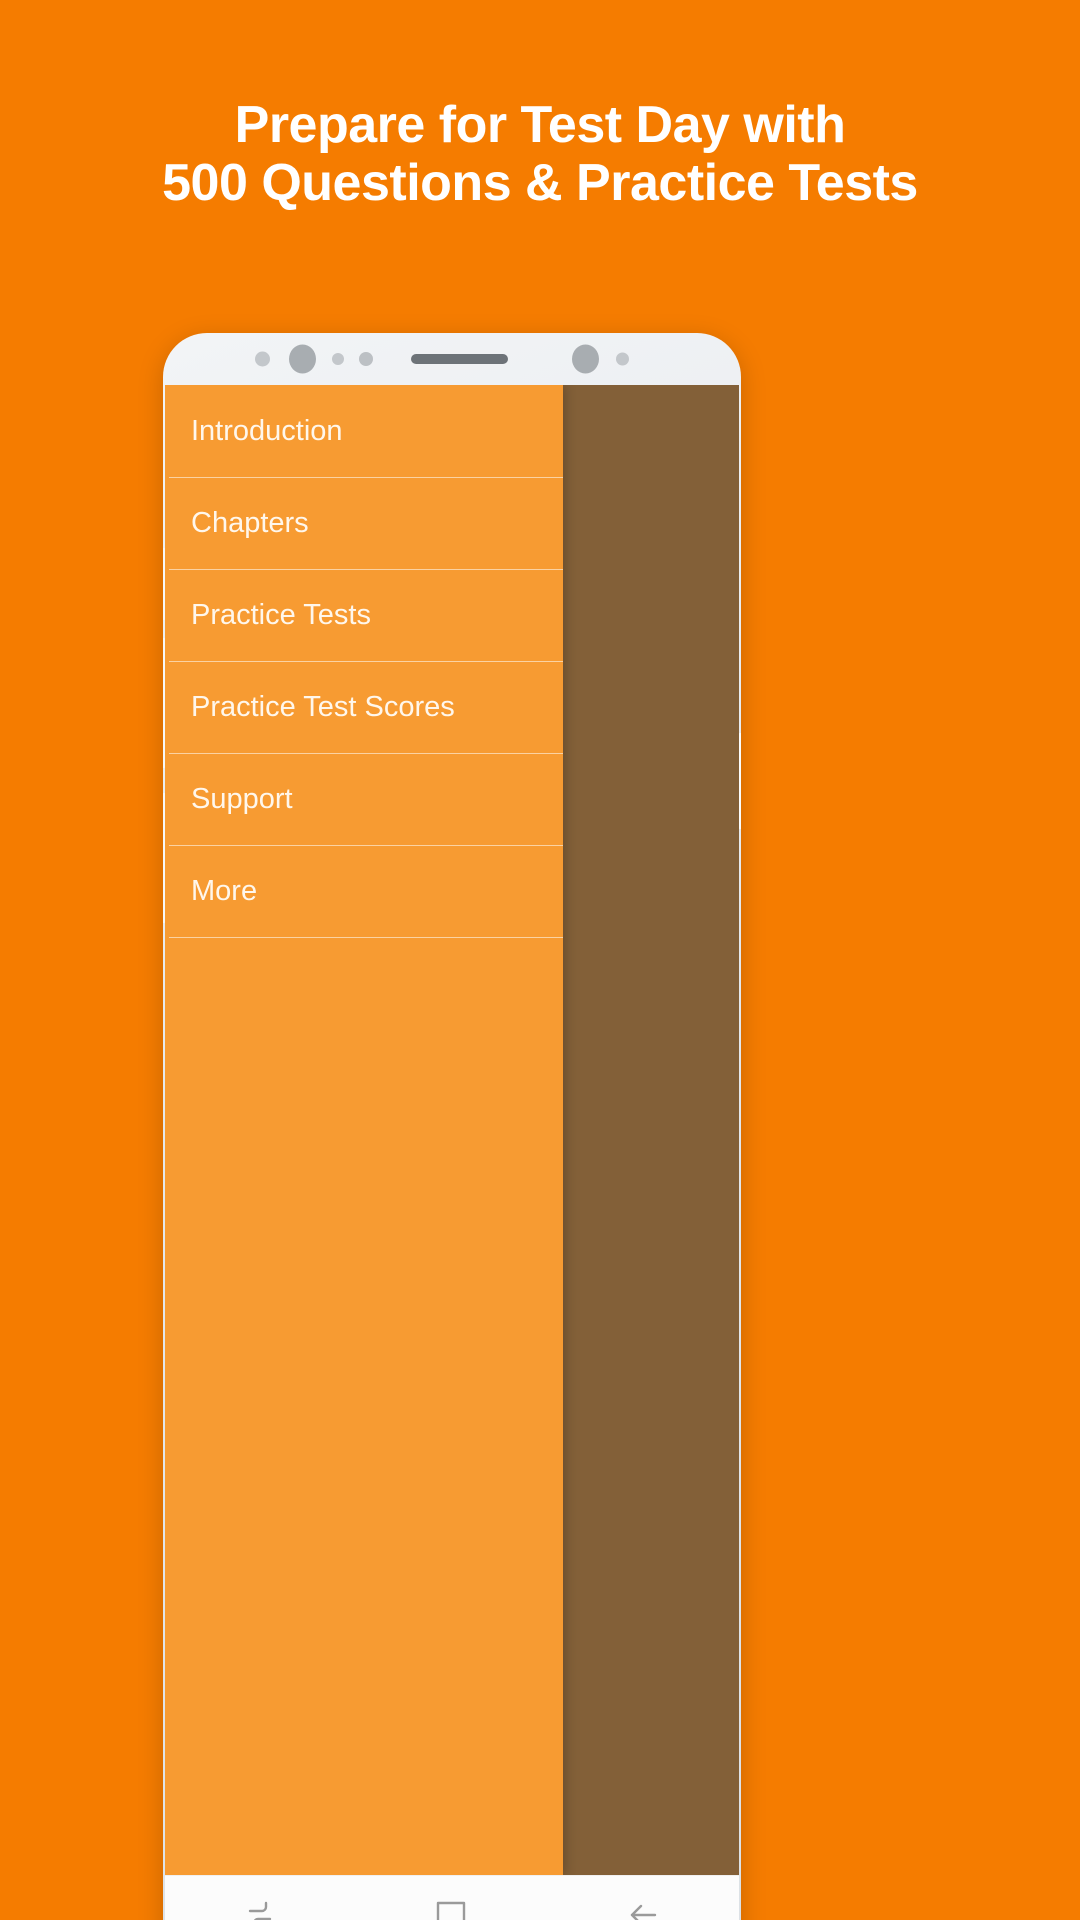 This screenshot has height=1920, width=1080. Describe the element at coordinates (364, 431) in the screenshot. I see `drawer-item-introduction: Introduction` at that location.